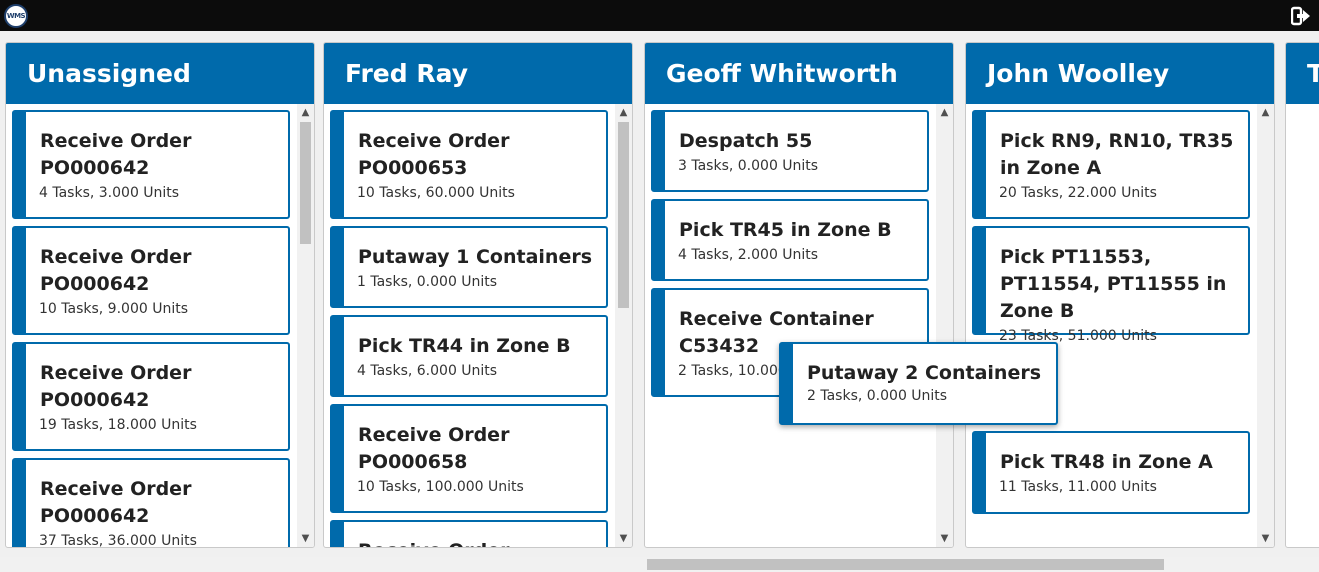 This screenshot has height=572, width=1319. What do you see at coordinates (748, 166) in the screenshot?
I see `task-summary: 3 Tasks, 0.000 Units` at bounding box center [748, 166].